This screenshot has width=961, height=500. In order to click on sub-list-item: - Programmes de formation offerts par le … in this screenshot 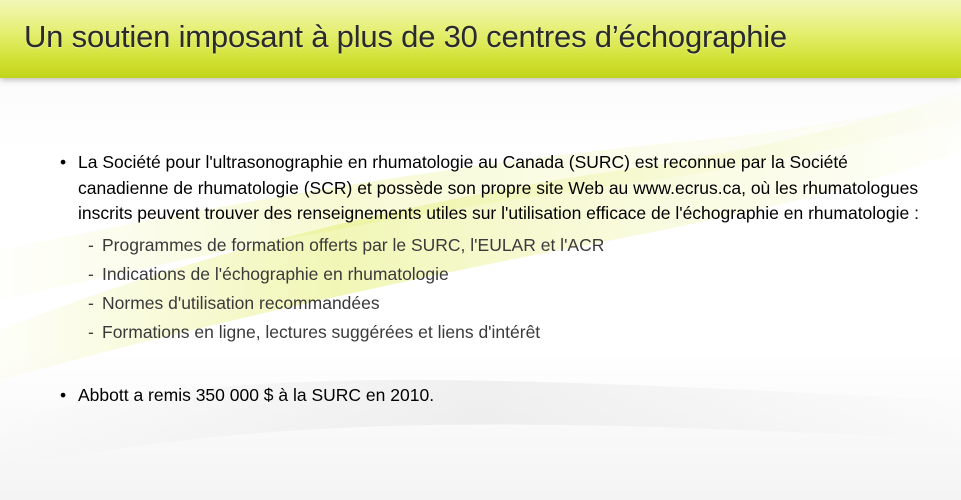, I will do `click(514, 245)`.